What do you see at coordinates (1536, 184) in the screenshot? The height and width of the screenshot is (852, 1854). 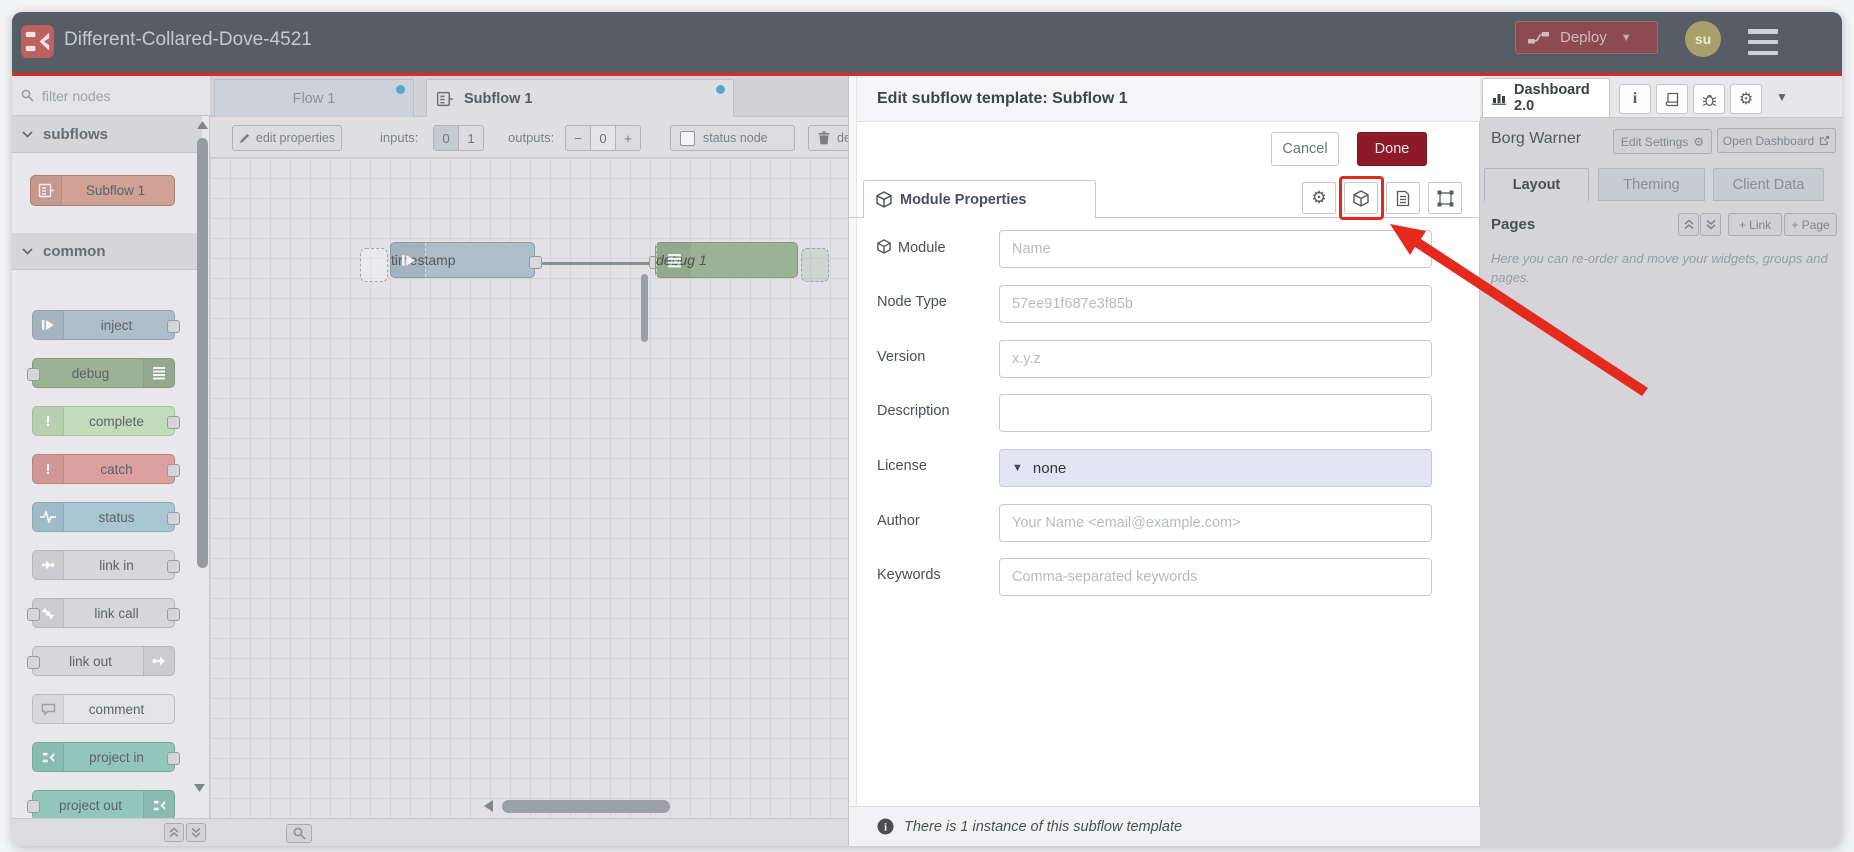 I see `tab-layout: Layout` at bounding box center [1536, 184].